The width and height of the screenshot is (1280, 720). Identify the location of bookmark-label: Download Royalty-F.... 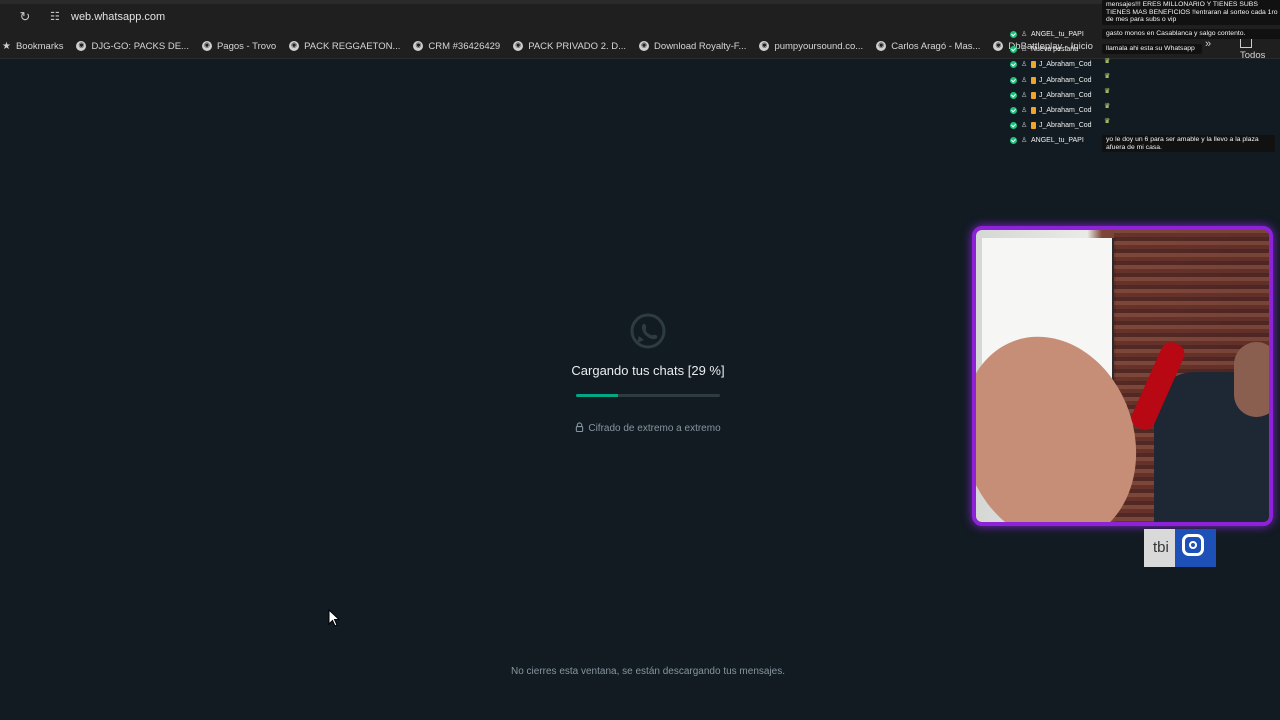
(700, 46).